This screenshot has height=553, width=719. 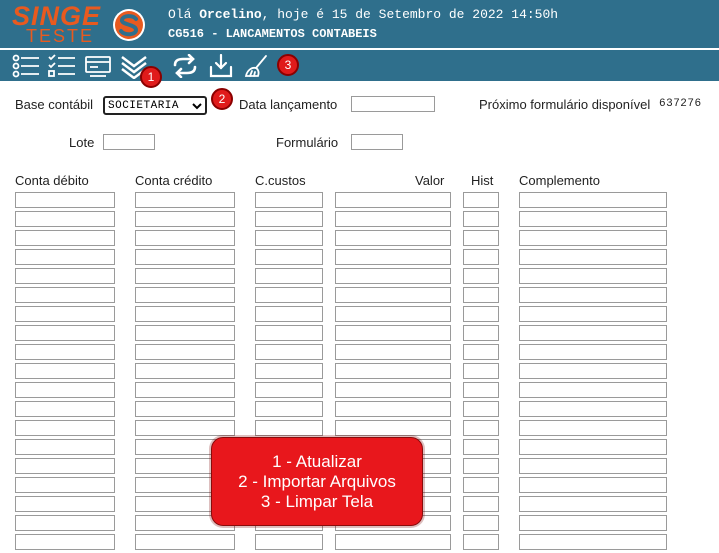 What do you see at coordinates (62, 65) in the screenshot?
I see `checklist-icon` at bounding box center [62, 65].